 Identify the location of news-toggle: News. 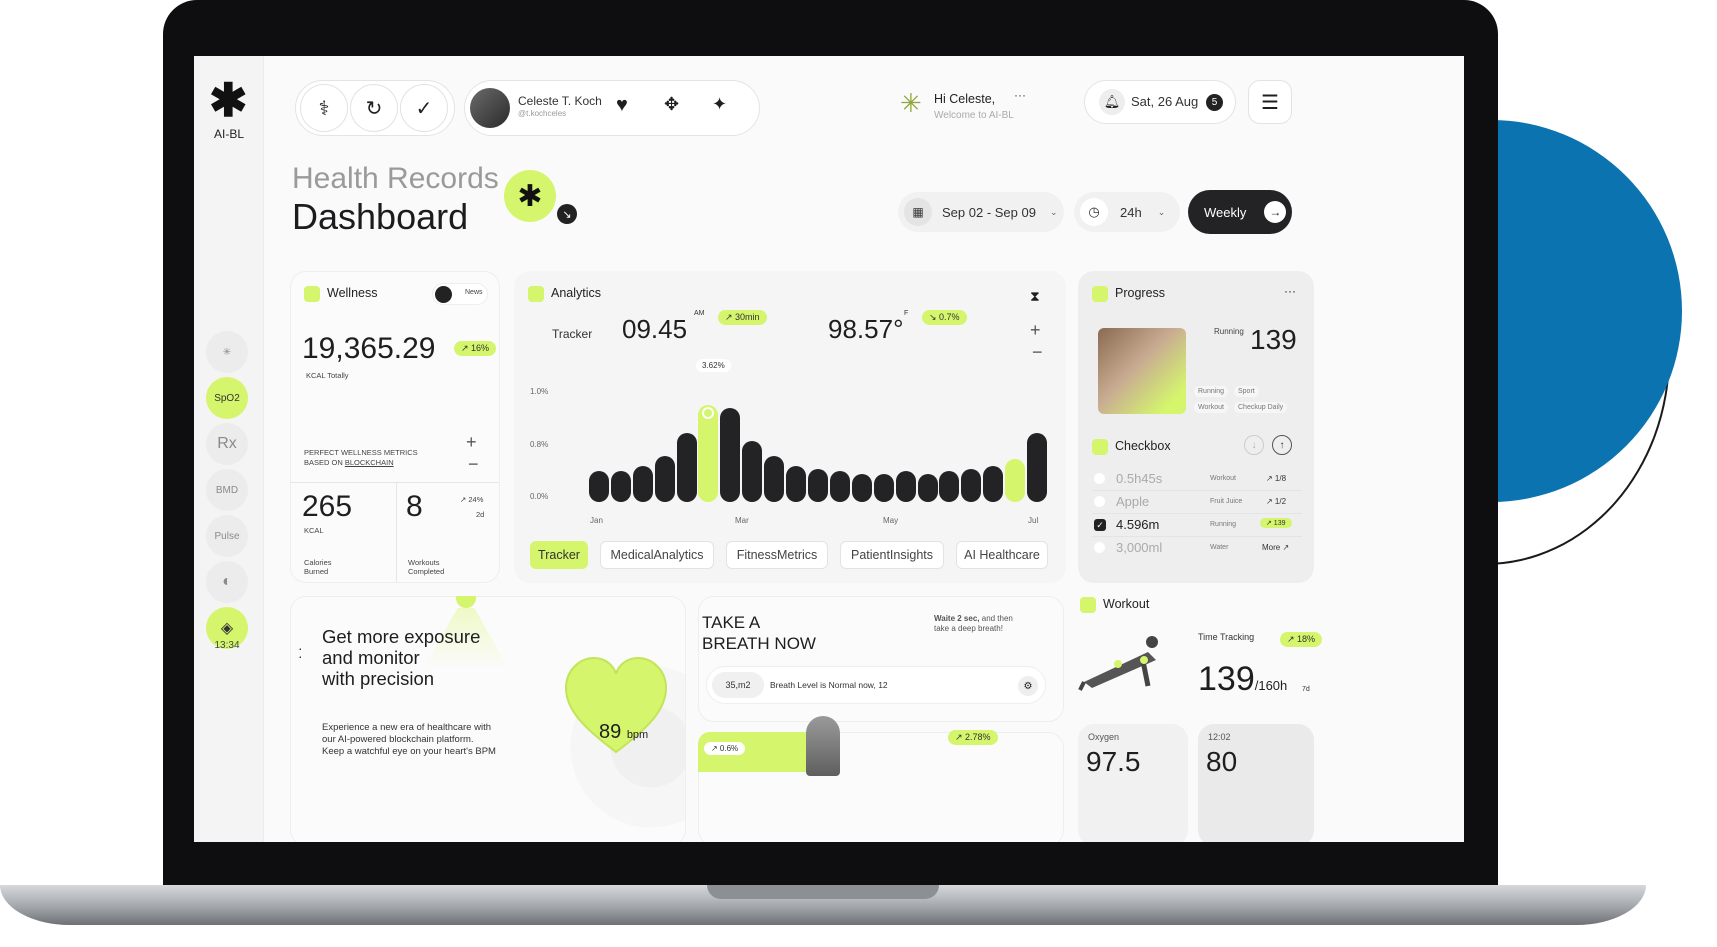
(460, 294).